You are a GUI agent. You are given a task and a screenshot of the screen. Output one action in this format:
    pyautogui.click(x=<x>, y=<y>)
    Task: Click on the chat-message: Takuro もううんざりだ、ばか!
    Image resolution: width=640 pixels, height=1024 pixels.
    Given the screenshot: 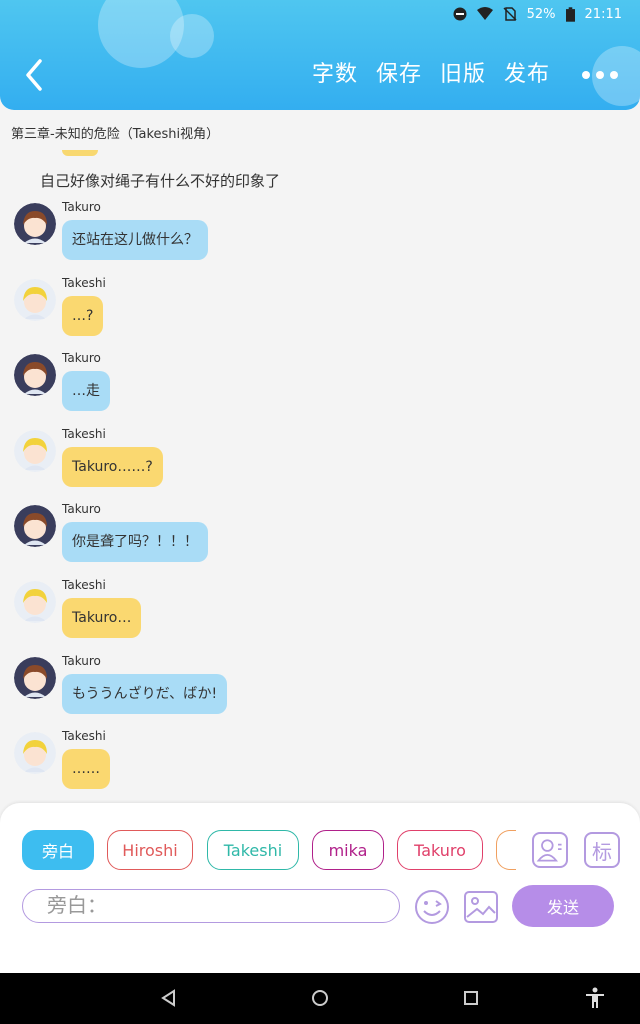 What is the action you would take?
    pyautogui.click(x=314, y=690)
    